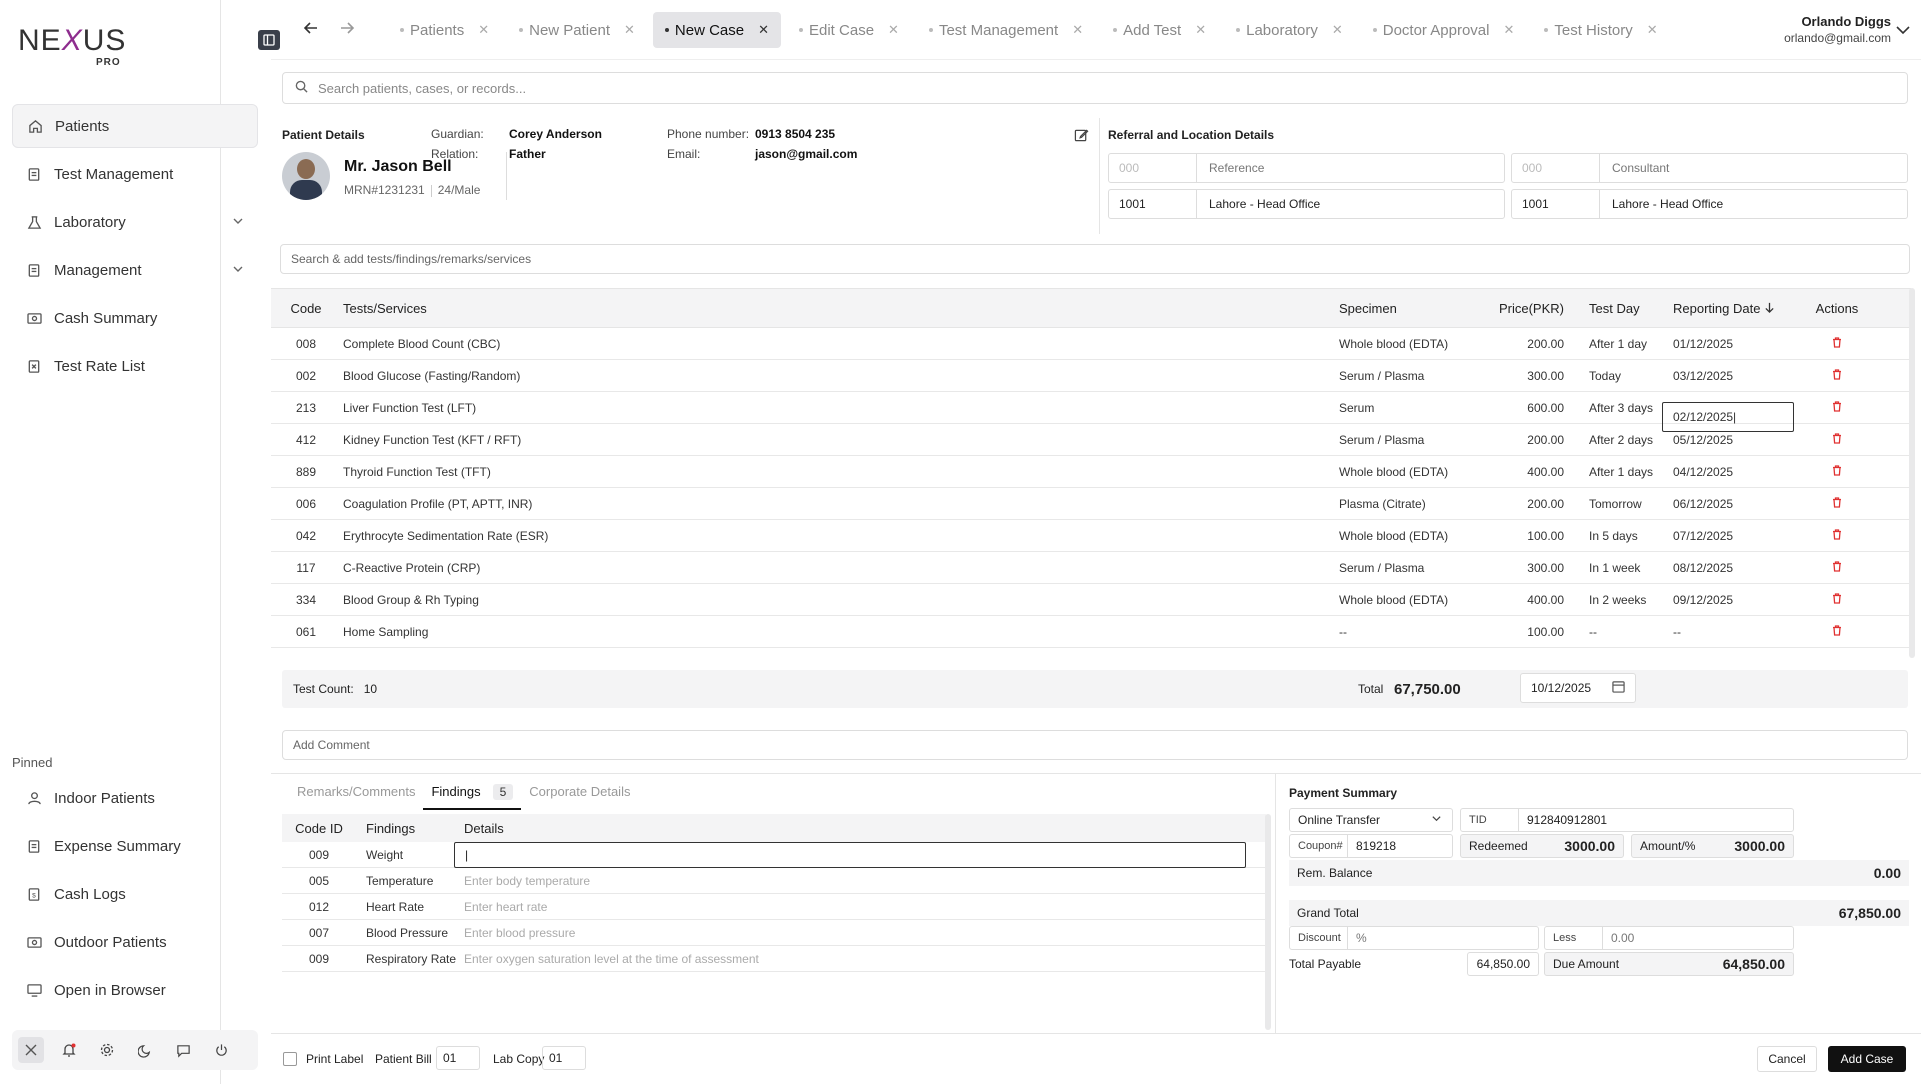 The width and height of the screenshot is (1921, 1084). What do you see at coordinates (1618, 938) in the screenshot?
I see `less-input: 0.00` at bounding box center [1618, 938].